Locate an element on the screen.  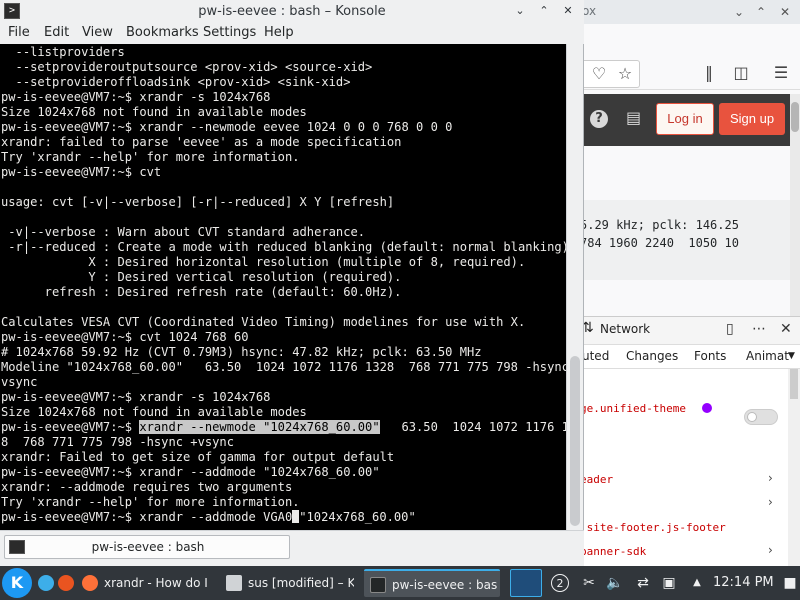
pager-badge: 2 is located at coordinates (560, 583).